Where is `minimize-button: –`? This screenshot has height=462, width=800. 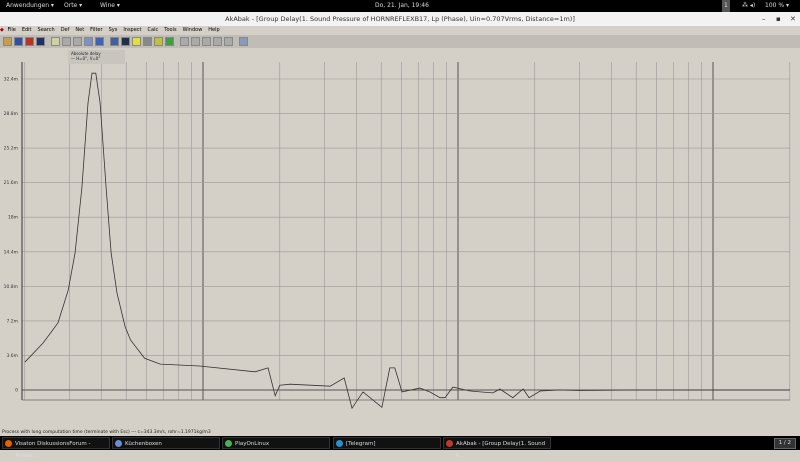 minimize-button: – is located at coordinates (764, 19).